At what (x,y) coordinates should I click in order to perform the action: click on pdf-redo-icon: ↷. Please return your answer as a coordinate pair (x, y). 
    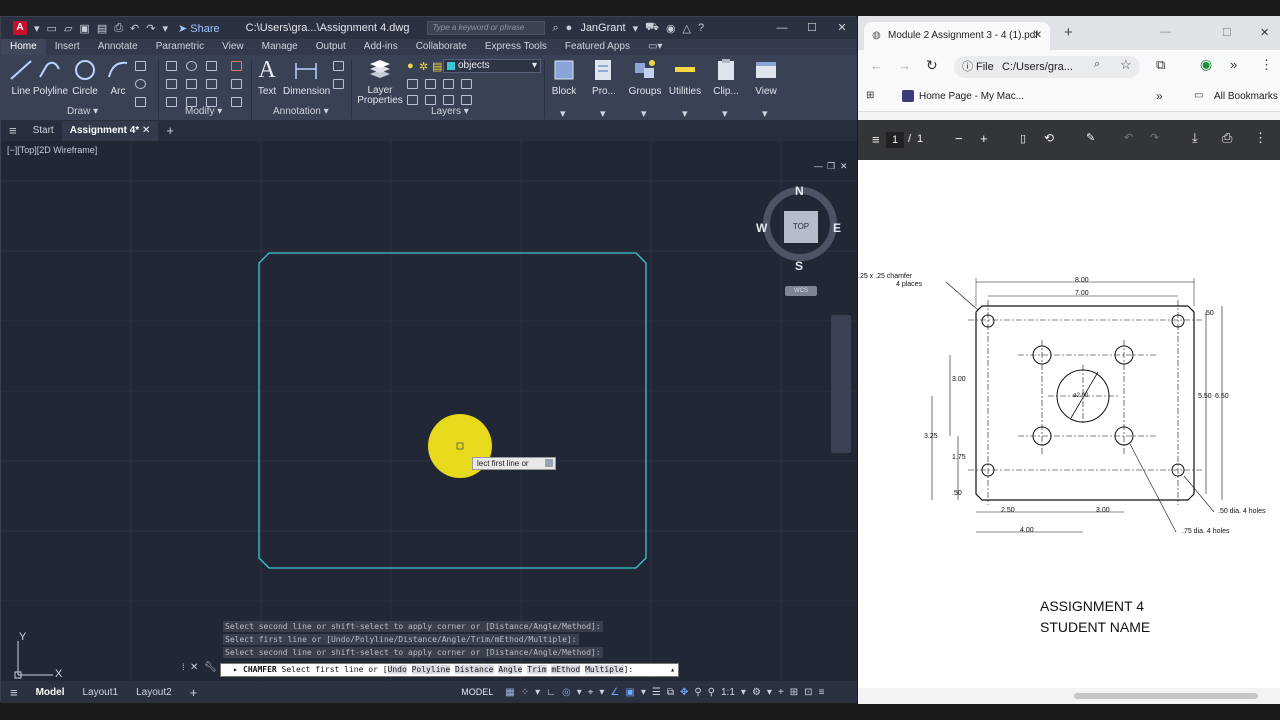
    Looking at the image, I should click on (1154, 137).